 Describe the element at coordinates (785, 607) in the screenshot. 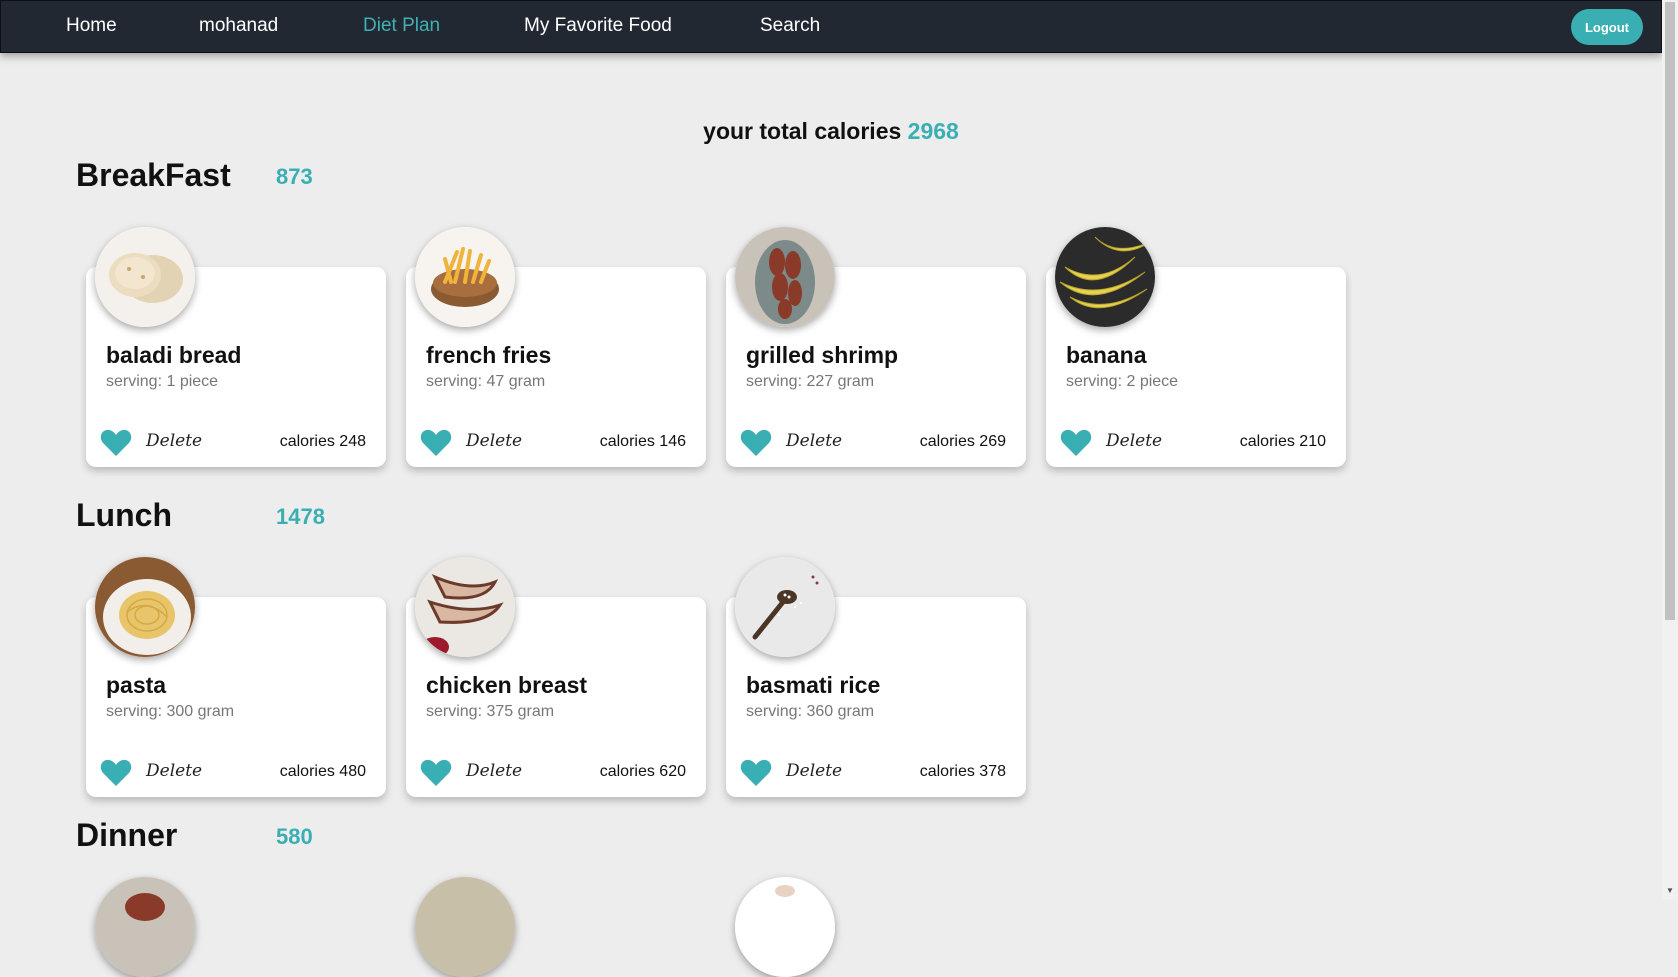

I see `basmati-rice-image` at that location.